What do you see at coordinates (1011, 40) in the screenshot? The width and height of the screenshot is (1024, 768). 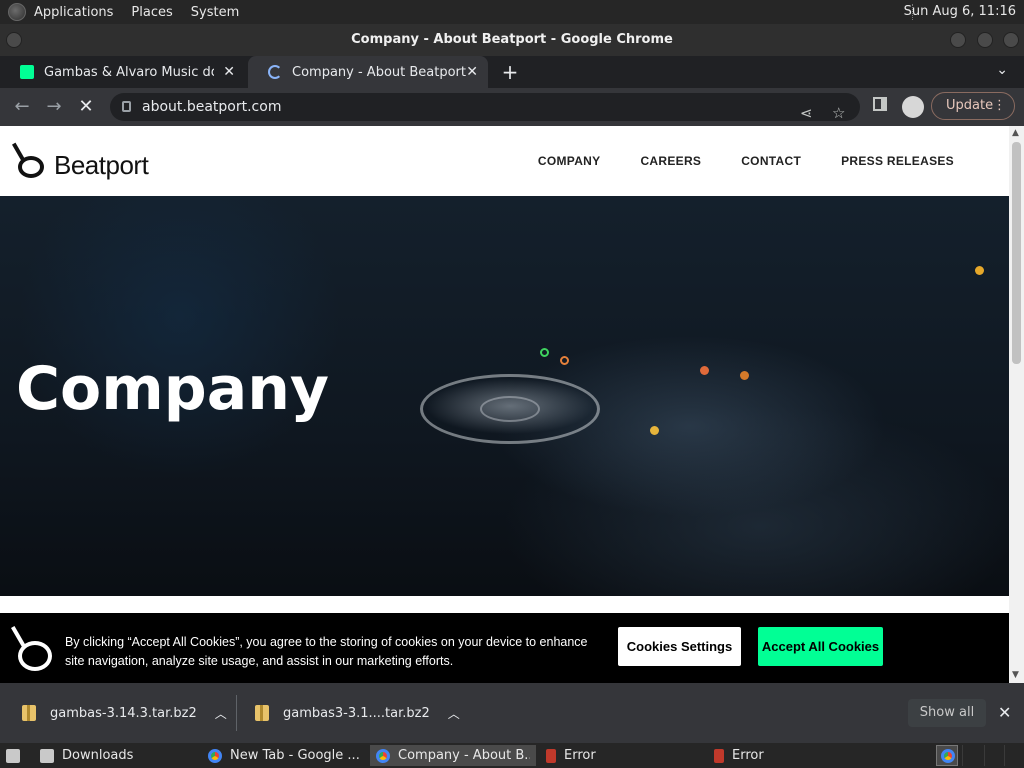 I see `close-window-icon` at bounding box center [1011, 40].